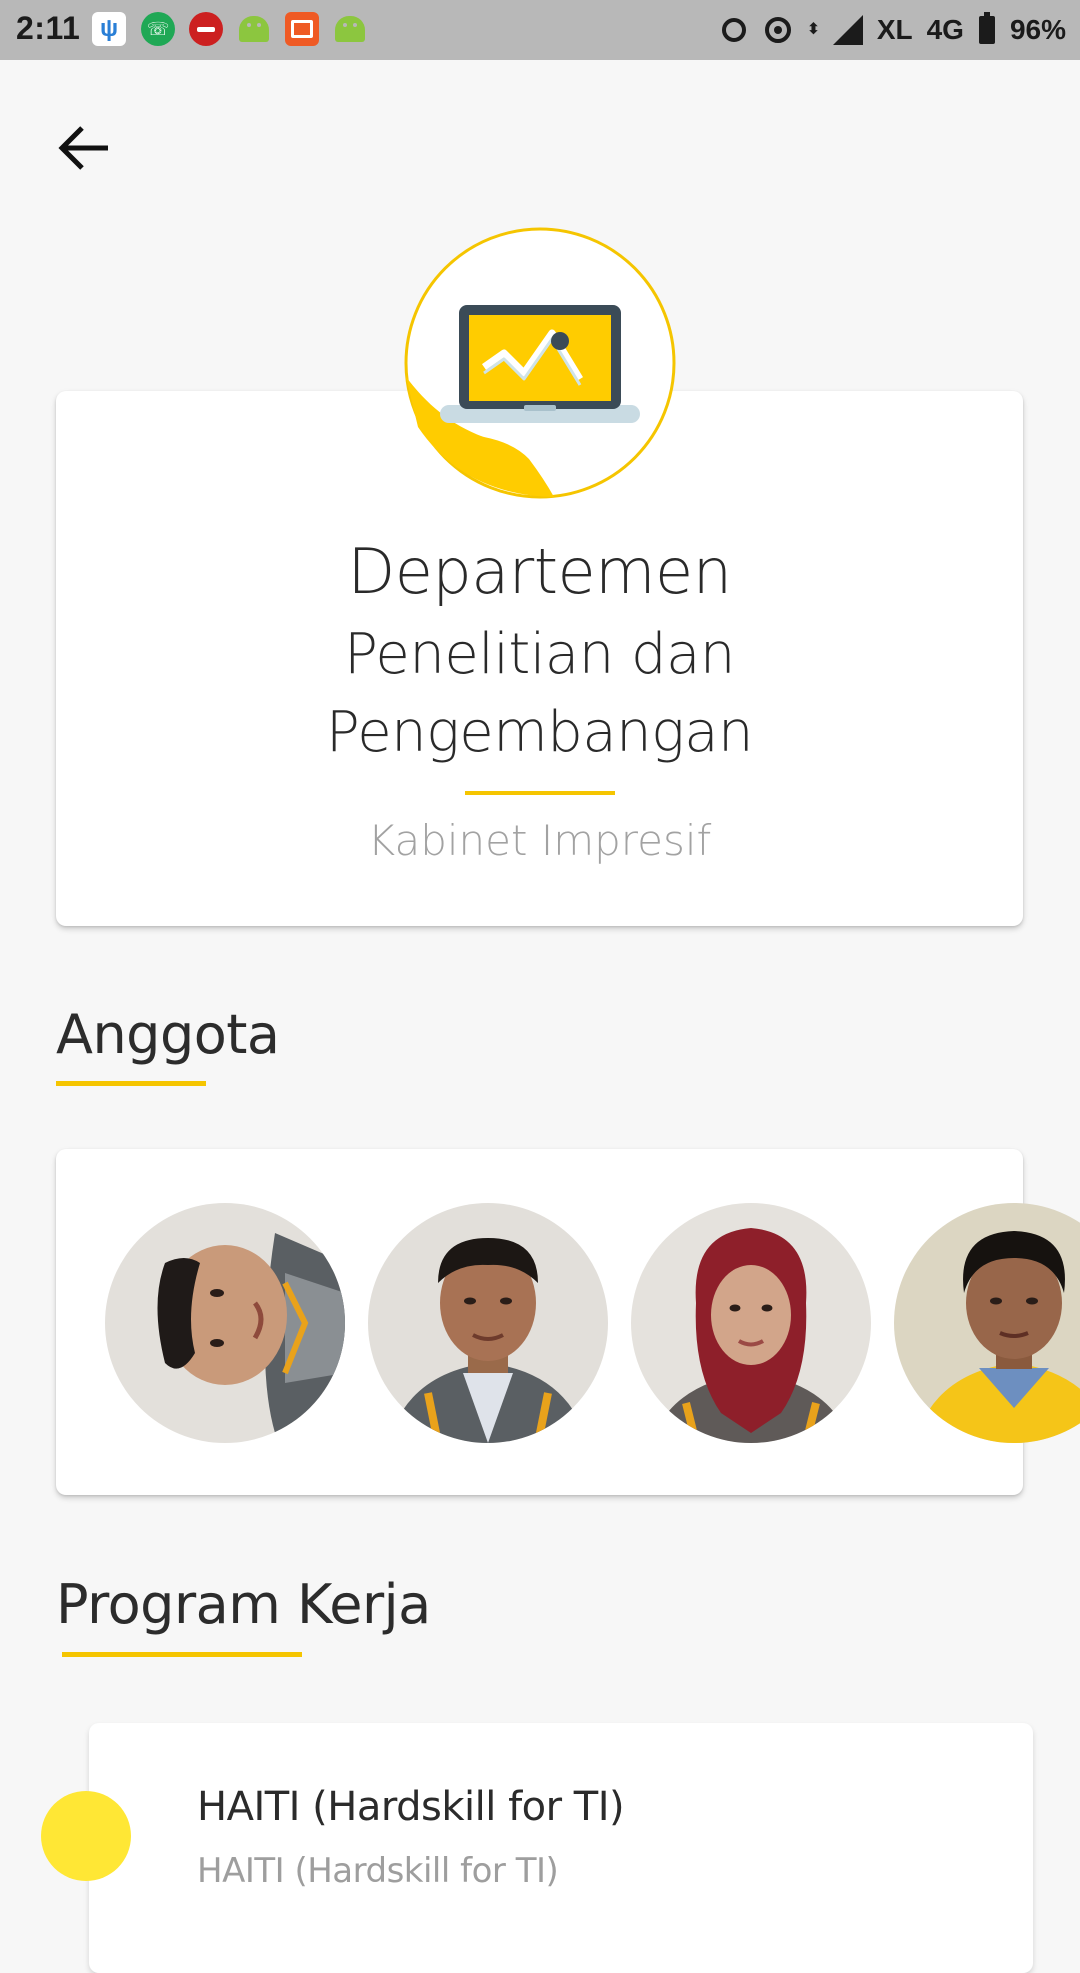 The width and height of the screenshot is (1080, 1973). I want to click on back-button, so click(84, 148).